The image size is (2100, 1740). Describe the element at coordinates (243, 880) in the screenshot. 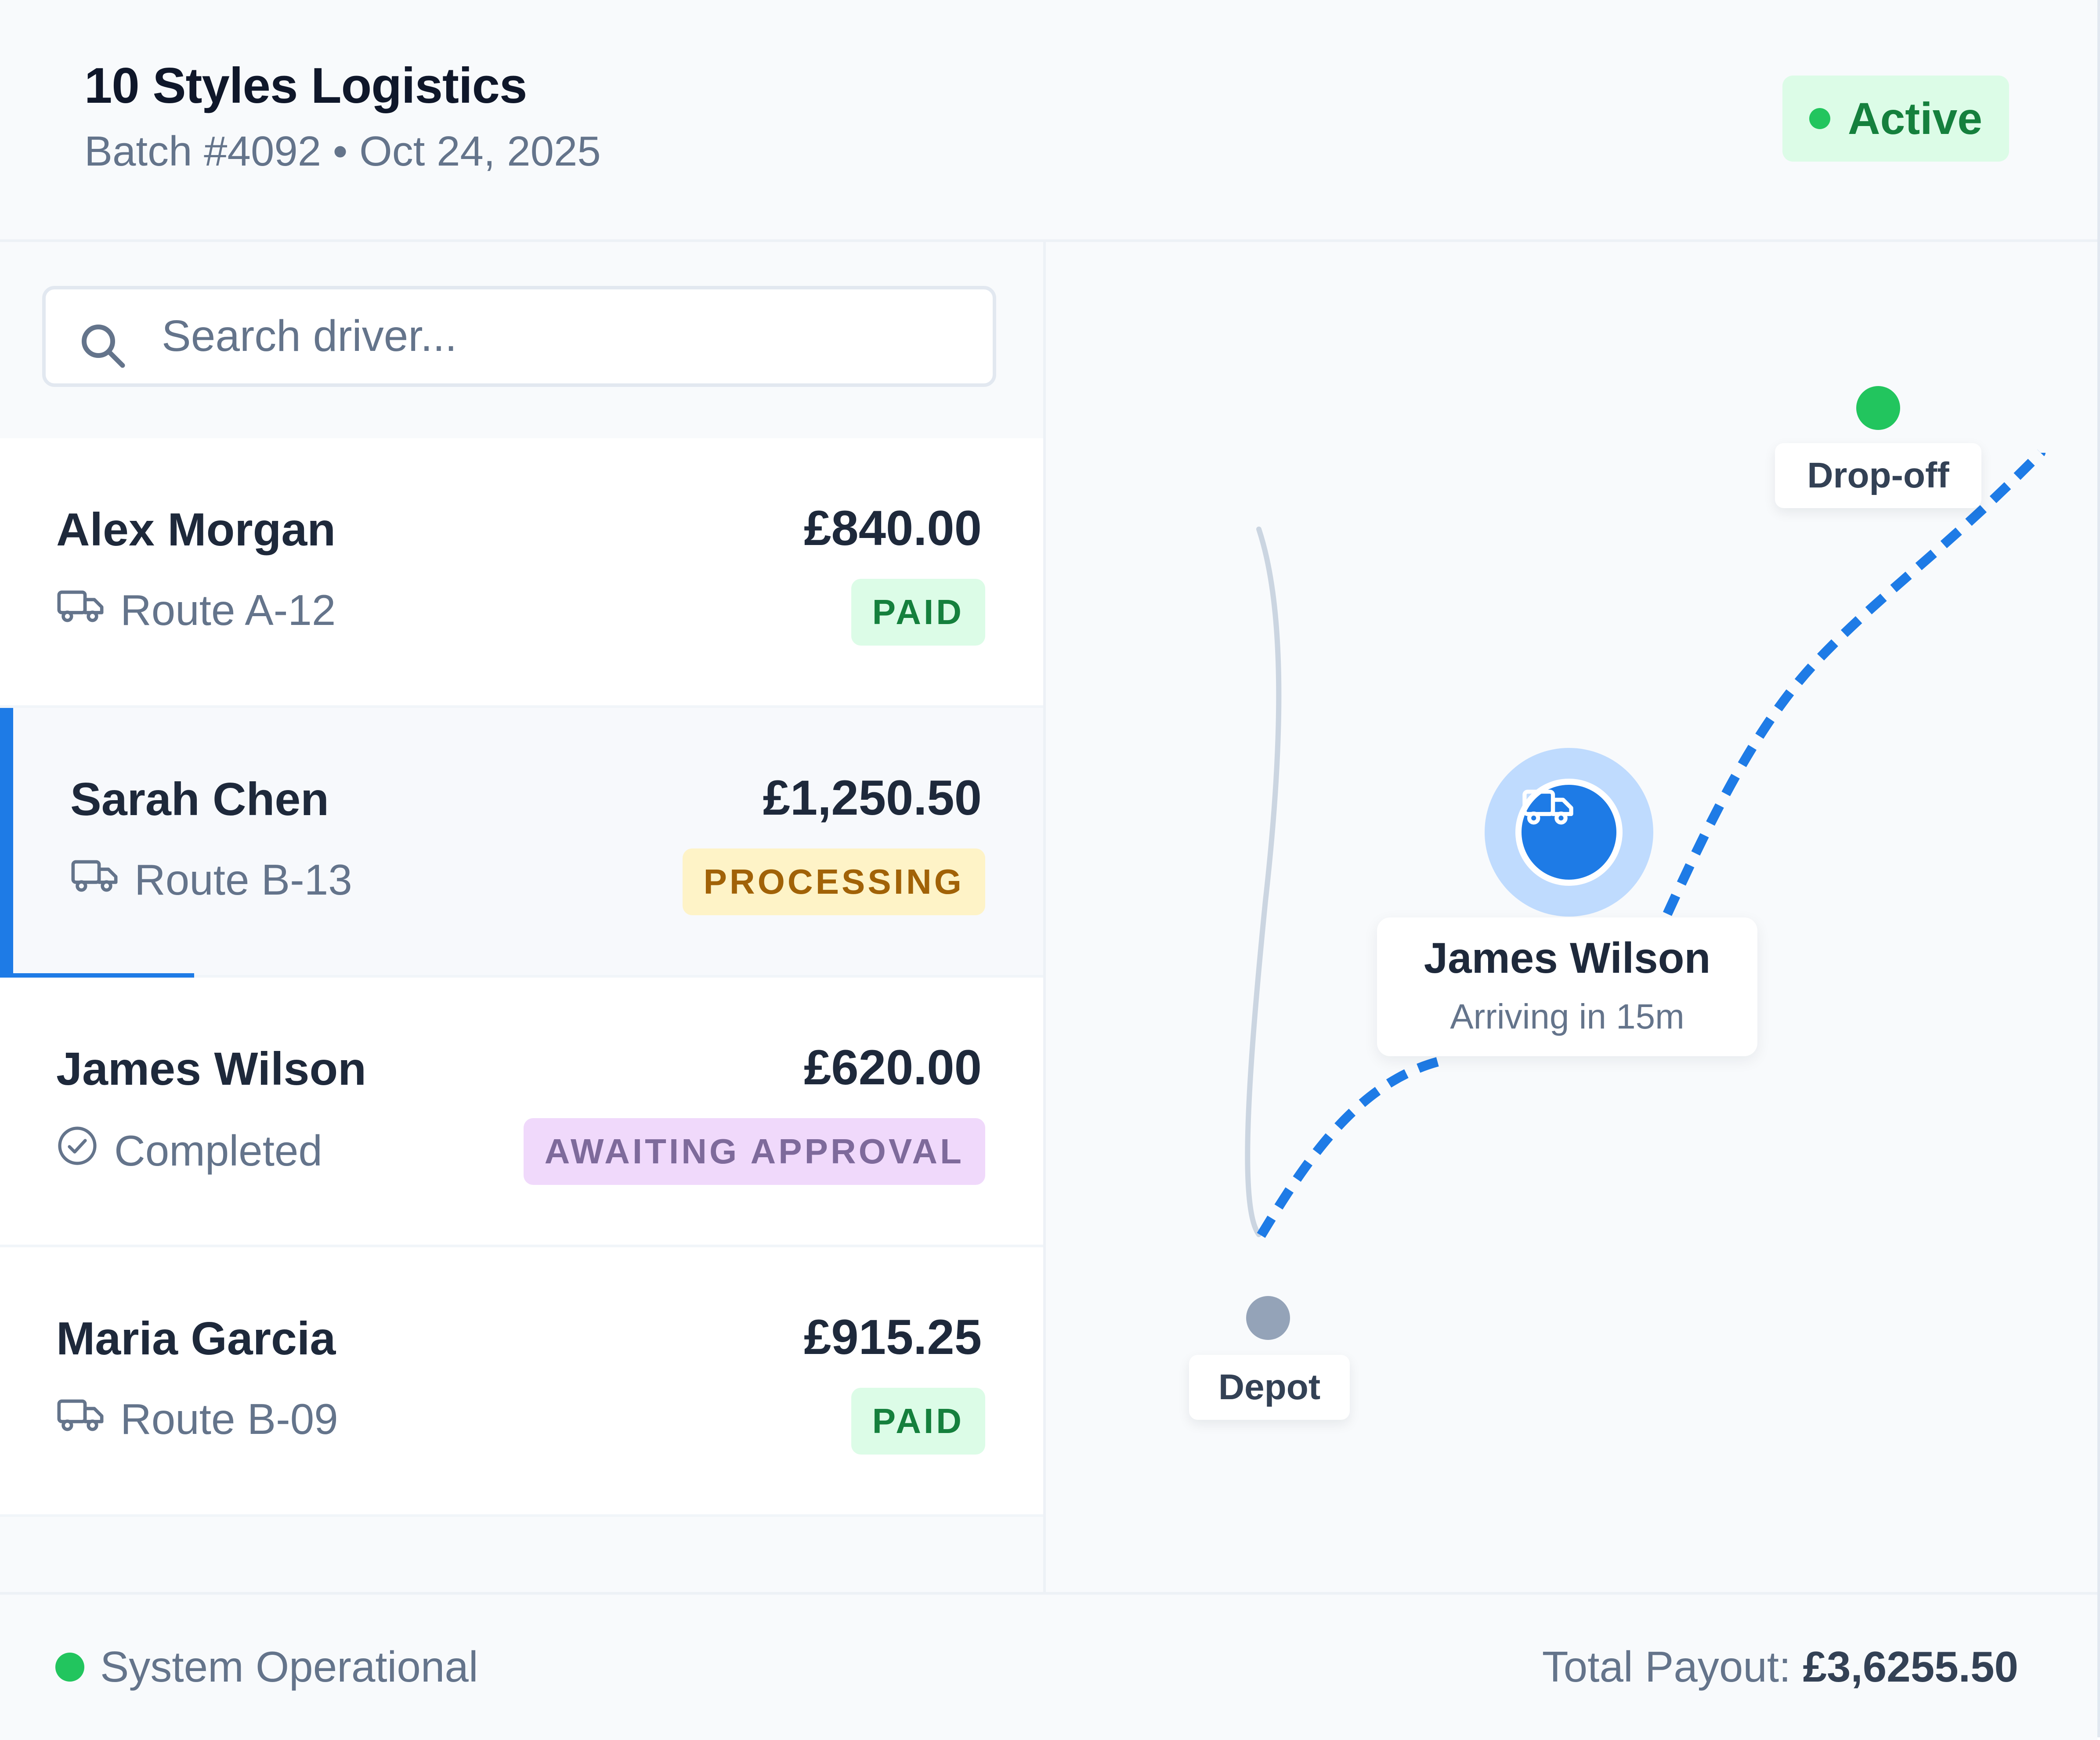

I see `route-label: Route B-13` at that location.